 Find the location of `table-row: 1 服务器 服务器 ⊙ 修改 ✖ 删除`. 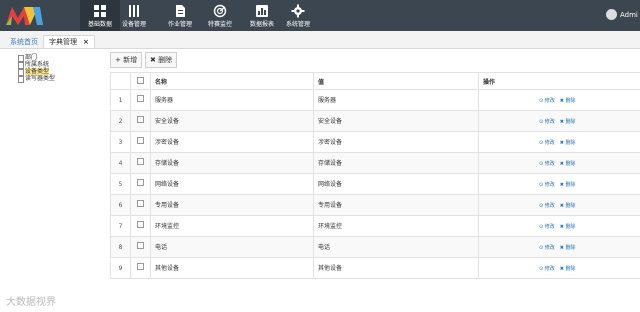

table-row: 1 服务器 服务器 ⊙ 修改 ✖ 删除 is located at coordinates (375, 100).